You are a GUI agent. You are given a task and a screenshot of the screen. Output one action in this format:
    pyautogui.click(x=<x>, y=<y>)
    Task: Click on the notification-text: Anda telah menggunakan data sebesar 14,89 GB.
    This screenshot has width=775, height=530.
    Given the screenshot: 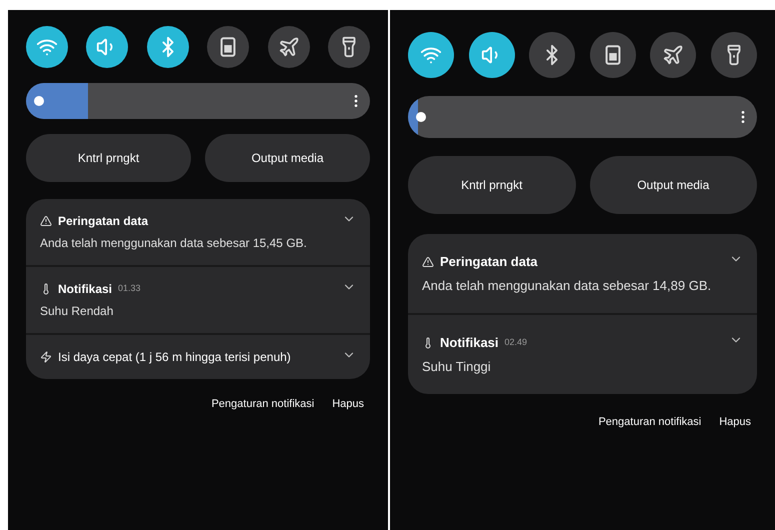 What is the action you would take?
    pyautogui.click(x=567, y=285)
    